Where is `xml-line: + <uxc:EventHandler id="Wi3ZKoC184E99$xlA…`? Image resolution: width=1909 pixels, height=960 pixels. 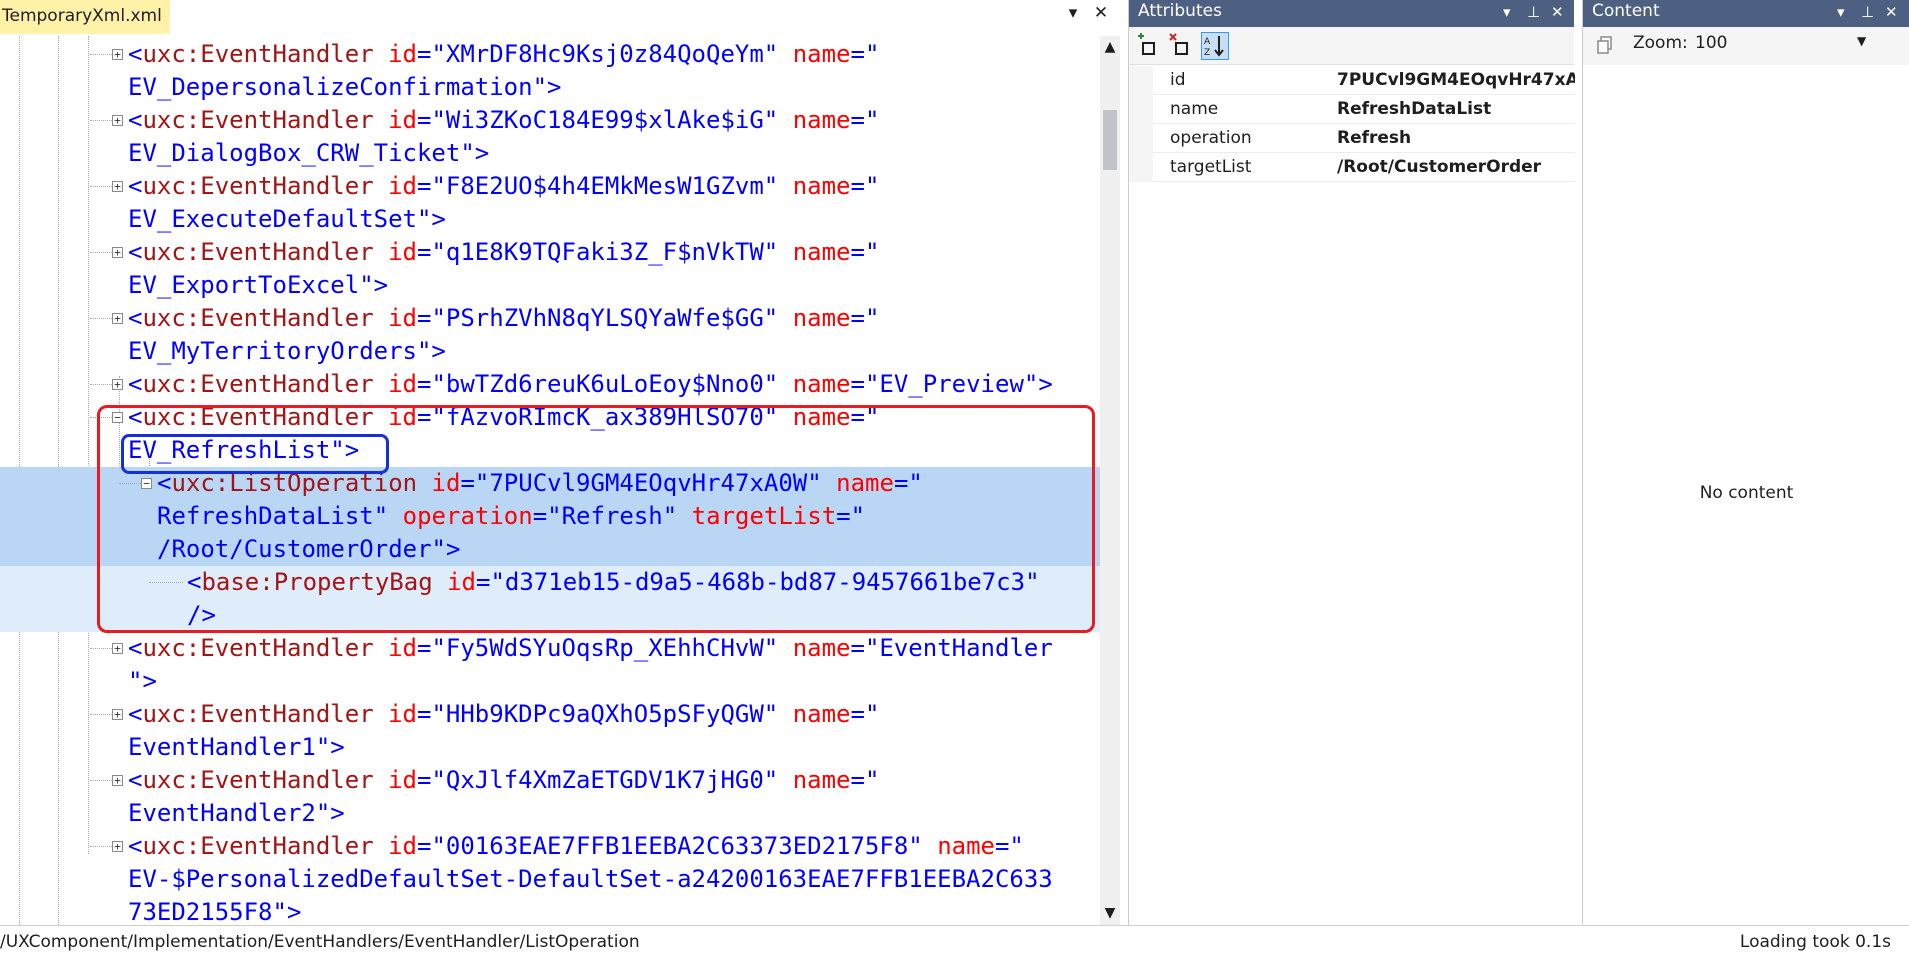
xml-line: + <uxc:EventHandler id="Wi3ZKoC184E99$xlA… is located at coordinates (550, 120).